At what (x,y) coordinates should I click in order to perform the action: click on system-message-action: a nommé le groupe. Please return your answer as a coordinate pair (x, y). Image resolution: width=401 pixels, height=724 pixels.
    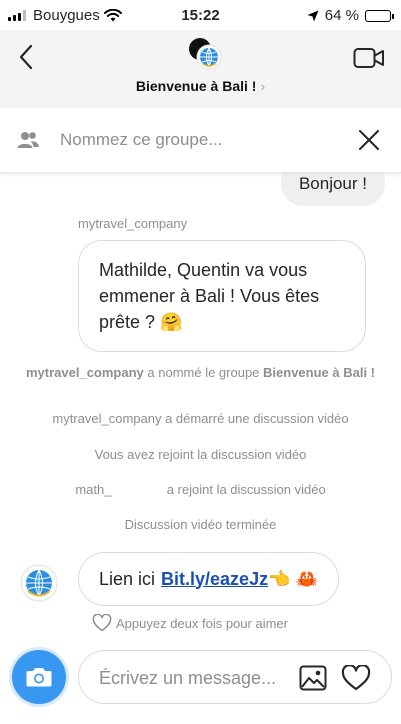
    Looking at the image, I should click on (203, 372).